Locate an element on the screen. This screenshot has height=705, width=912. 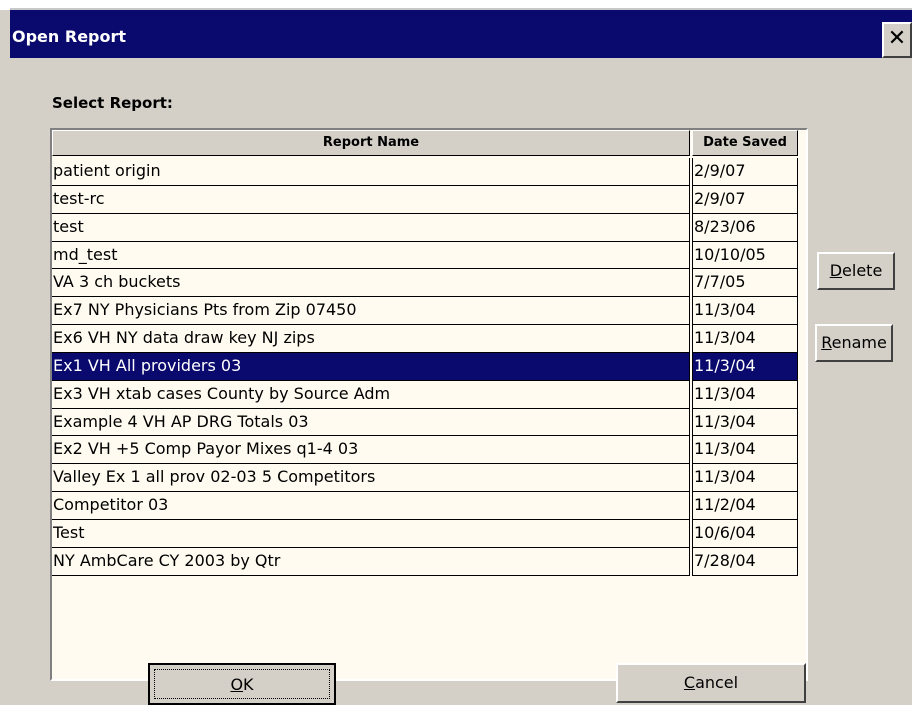
table-row: NY AmbCare CY 2003 by Qtr 7/28/04 is located at coordinates (429, 561).